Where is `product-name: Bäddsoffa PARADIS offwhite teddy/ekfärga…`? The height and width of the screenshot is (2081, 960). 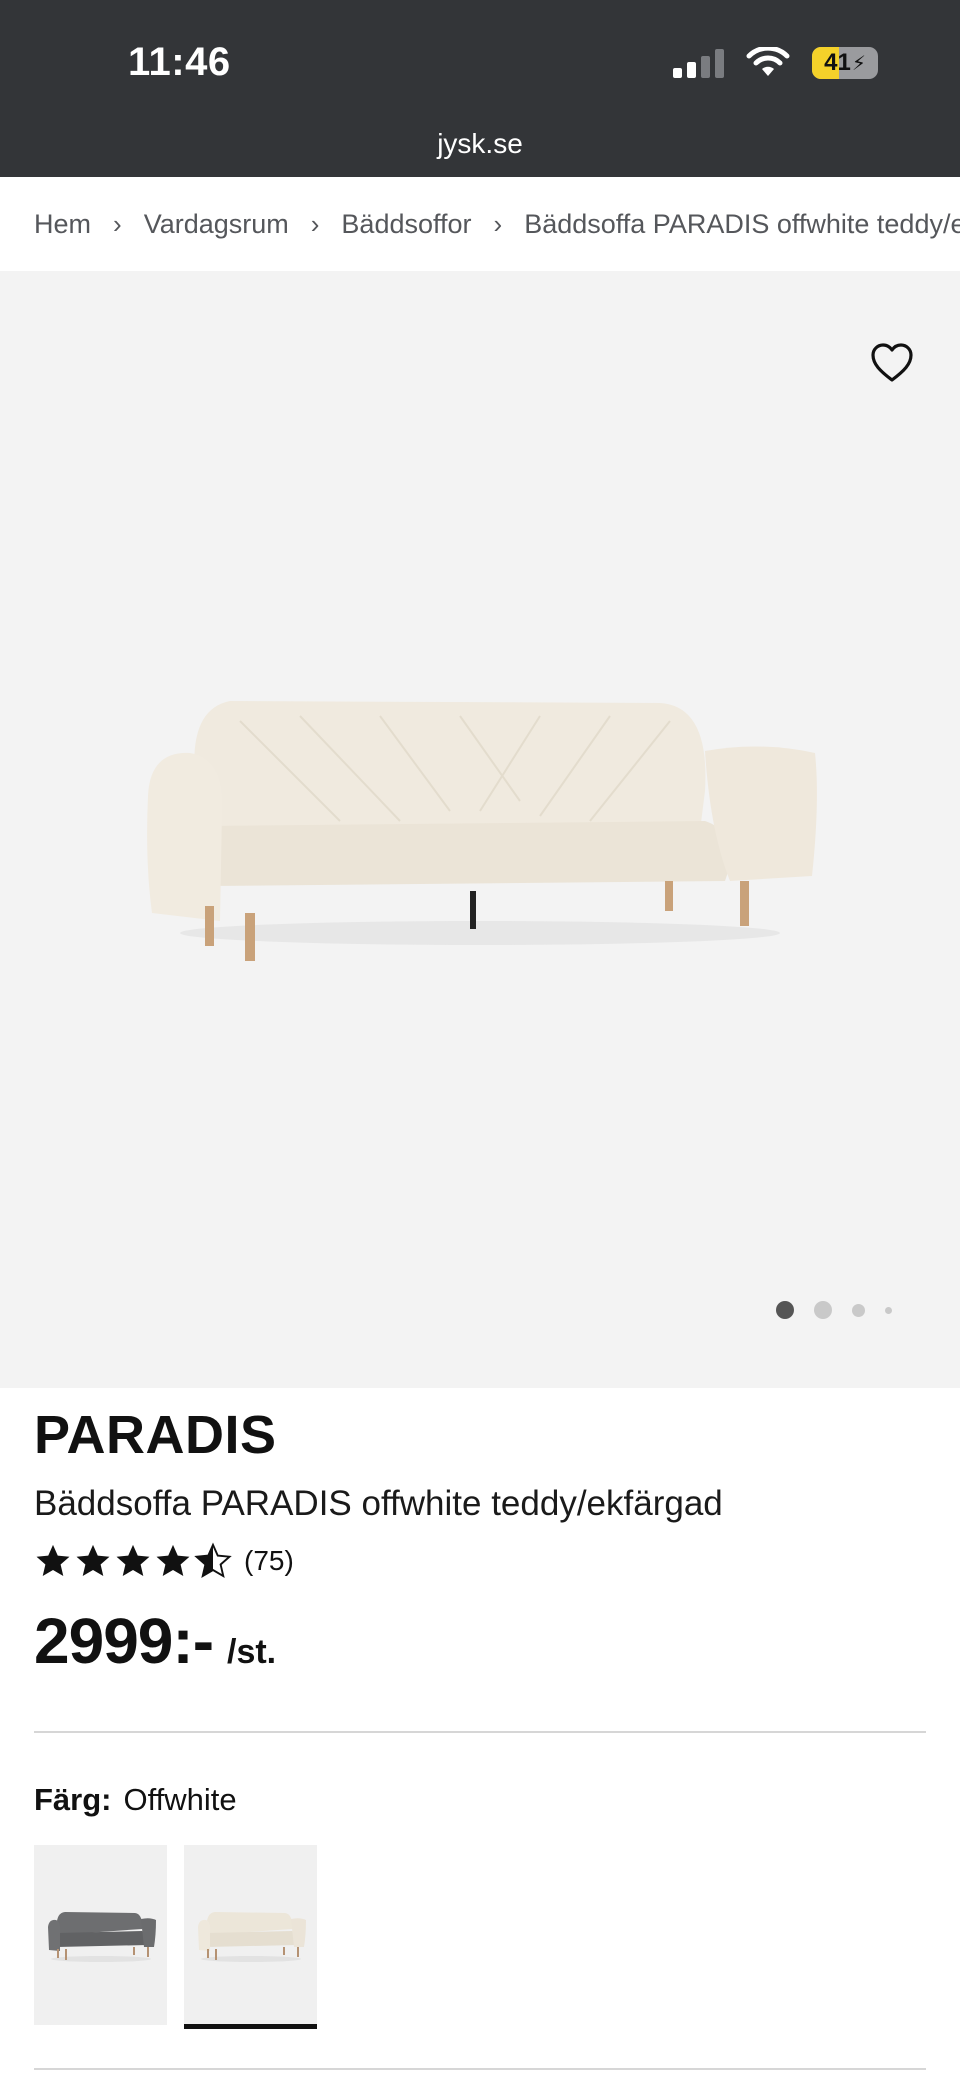
product-name: Bäddsoffa PARADIS offwhite teddy/ekfärga… is located at coordinates (378, 1503).